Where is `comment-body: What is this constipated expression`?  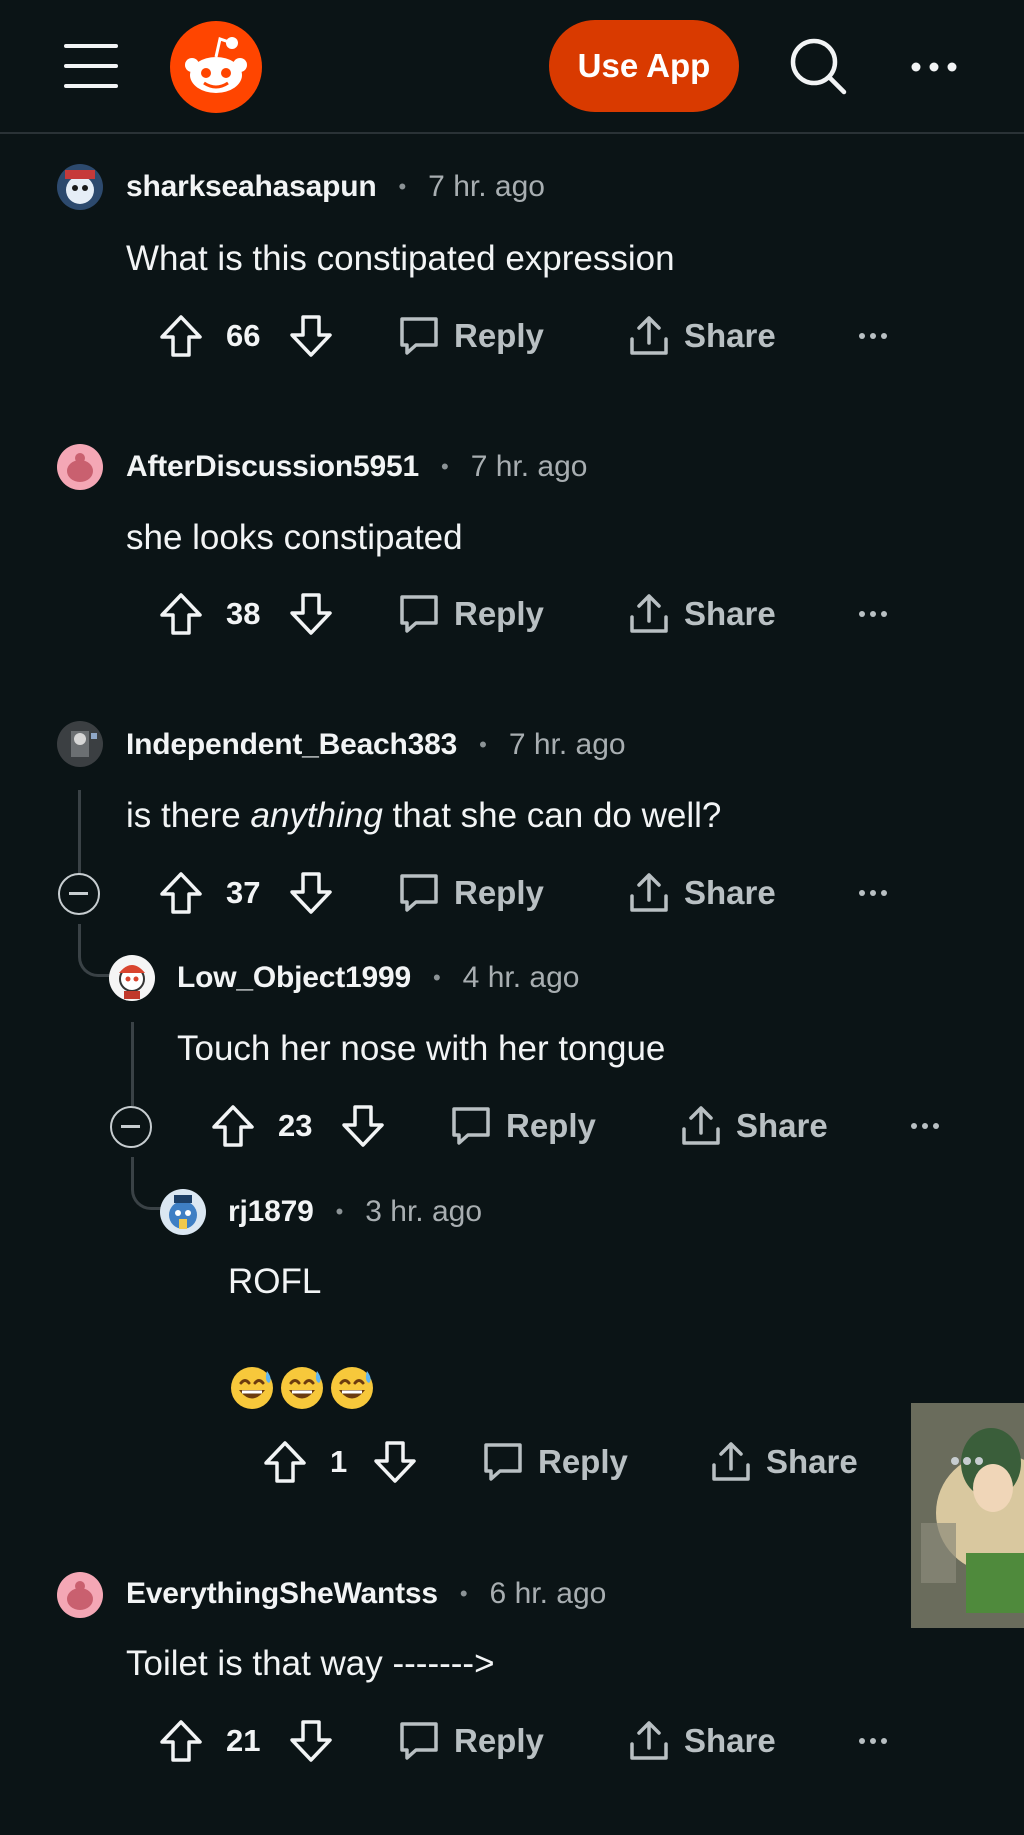 comment-body: What is this constipated expression is located at coordinates (400, 258).